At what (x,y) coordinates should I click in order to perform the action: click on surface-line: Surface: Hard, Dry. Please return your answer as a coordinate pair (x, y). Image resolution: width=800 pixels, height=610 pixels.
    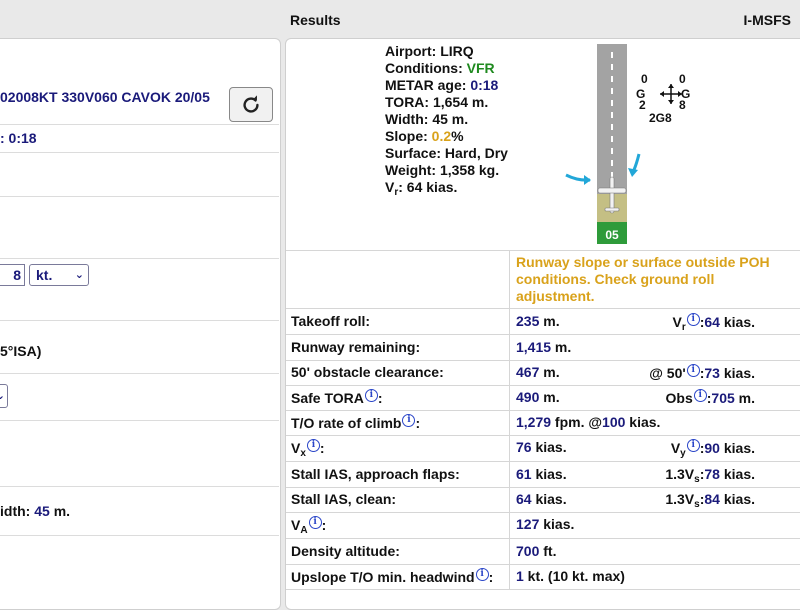
    Looking at the image, I should click on (446, 153).